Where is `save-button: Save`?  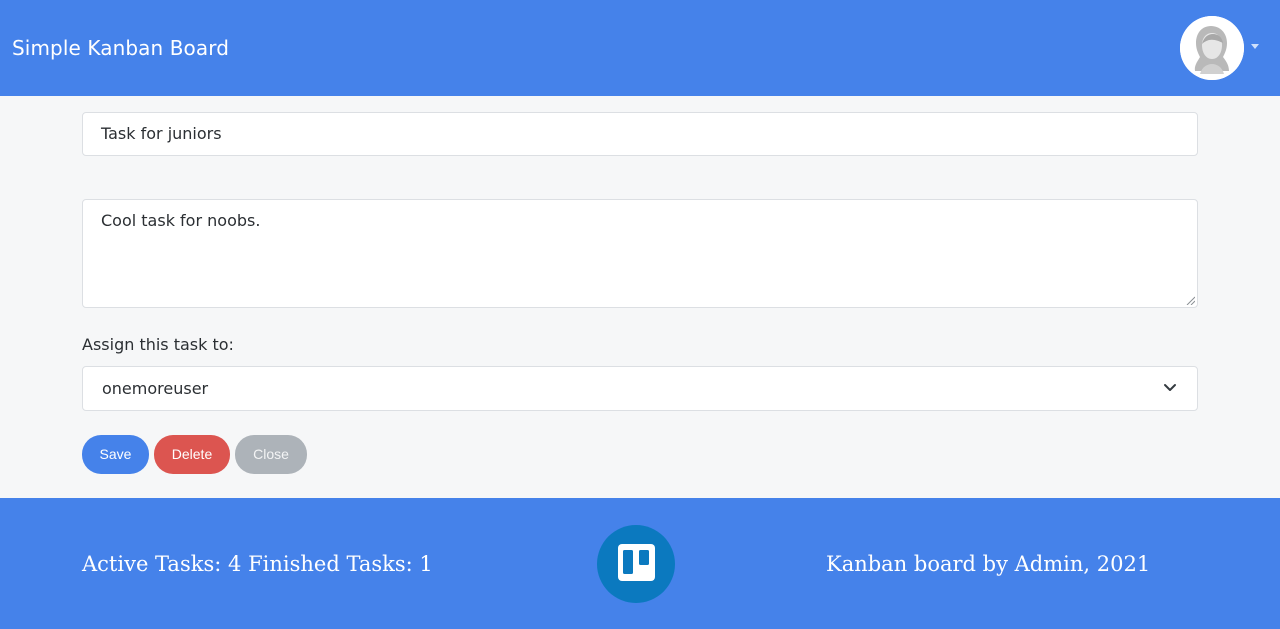 save-button: Save is located at coordinates (115, 454).